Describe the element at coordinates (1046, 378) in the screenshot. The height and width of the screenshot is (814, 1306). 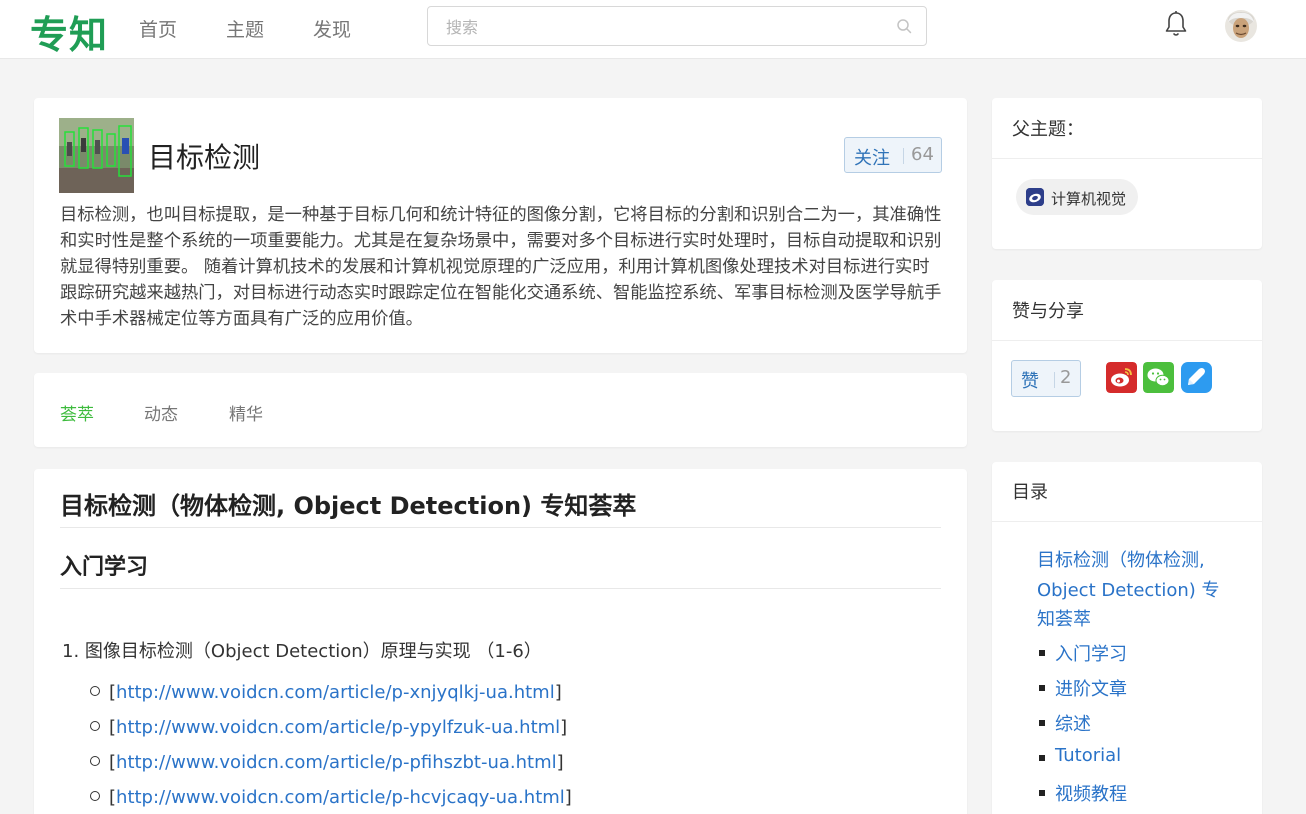
I see `like-button: 赞 2` at that location.